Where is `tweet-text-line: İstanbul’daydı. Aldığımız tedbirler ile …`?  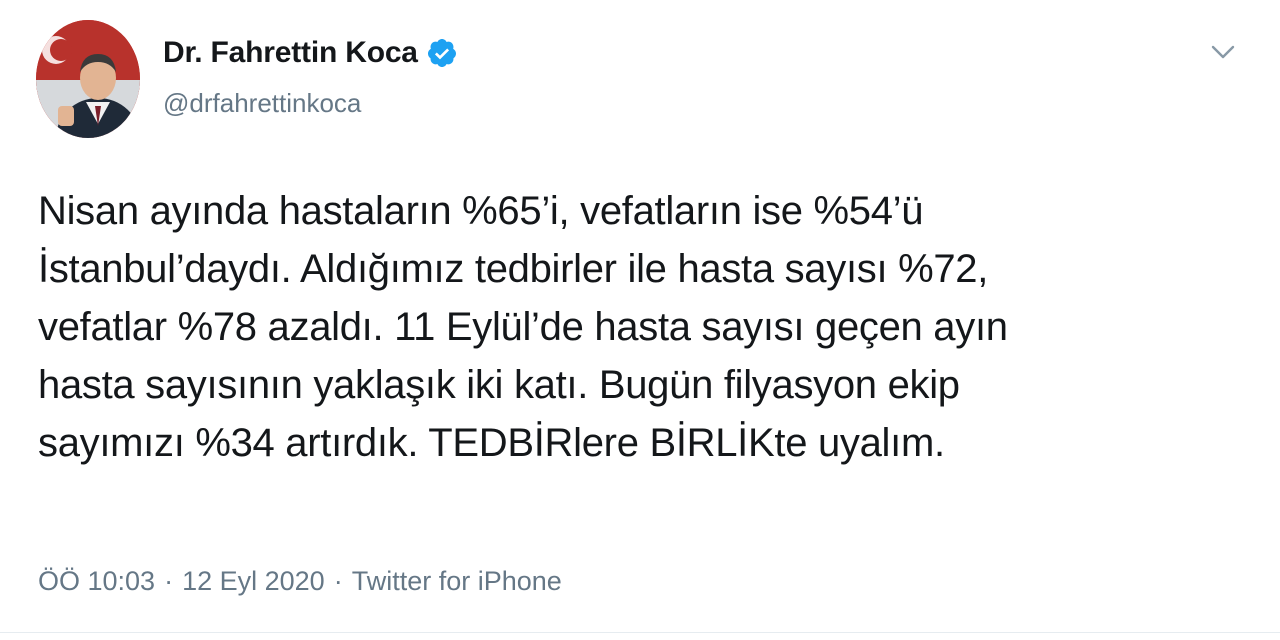 tweet-text-line: İstanbul’daydı. Aldığımız tedbirler ile … is located at coordinates (513, 269).